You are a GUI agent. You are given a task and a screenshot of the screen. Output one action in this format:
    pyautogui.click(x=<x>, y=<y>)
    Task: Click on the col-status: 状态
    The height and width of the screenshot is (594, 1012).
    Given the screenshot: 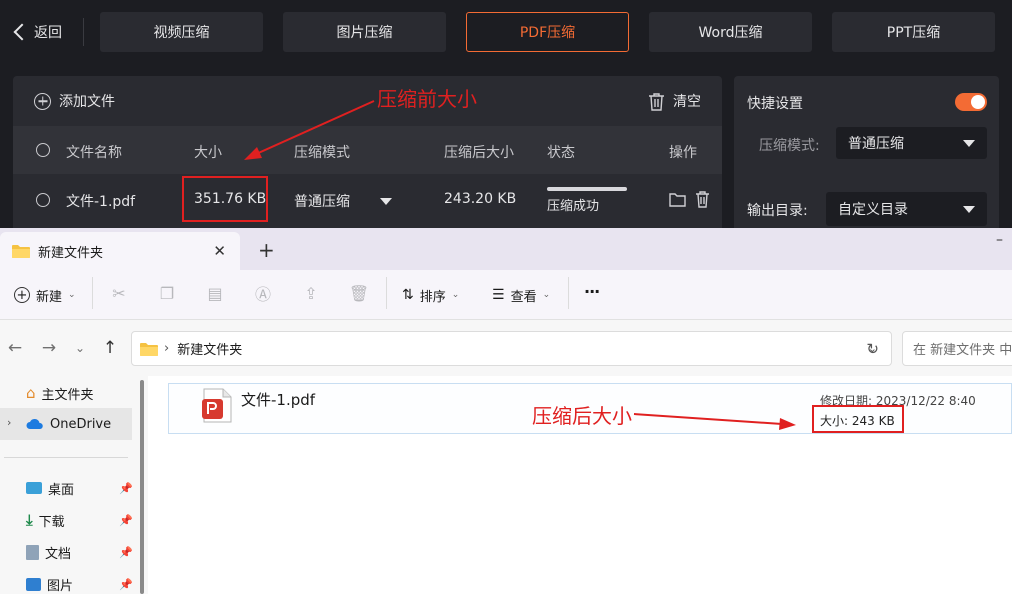 What is the action you would take?
    pyautogui.click(x=561, y=153)
    